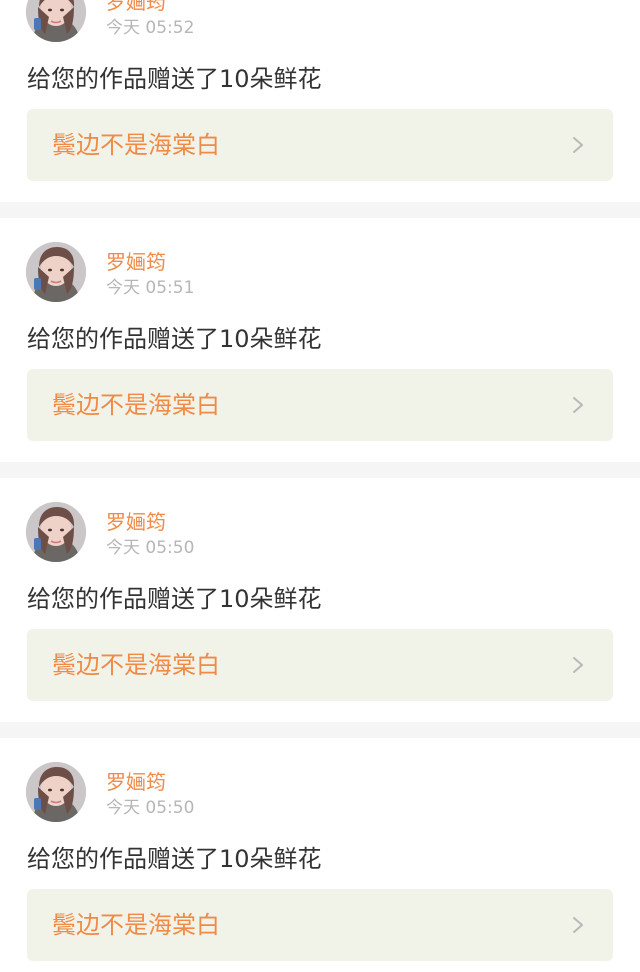 The width and height of the screenshot is (640, 972). I want to click on timestamp: 今天 05:51, so click(150, 288).